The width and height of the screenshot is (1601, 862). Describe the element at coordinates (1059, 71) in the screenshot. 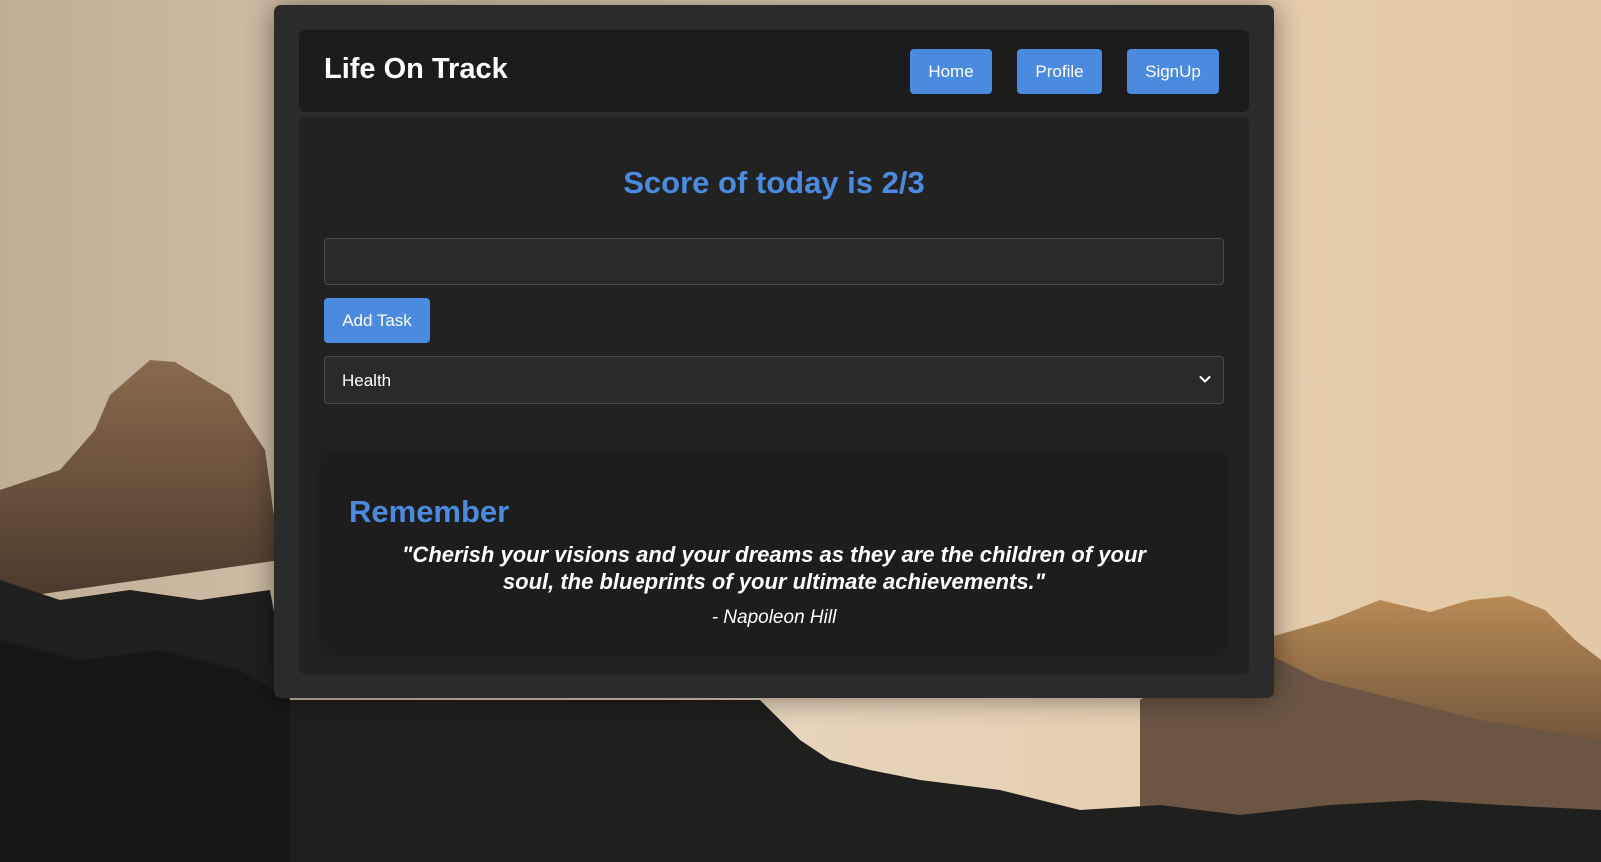

I see `profile-button: Profile` at that location.